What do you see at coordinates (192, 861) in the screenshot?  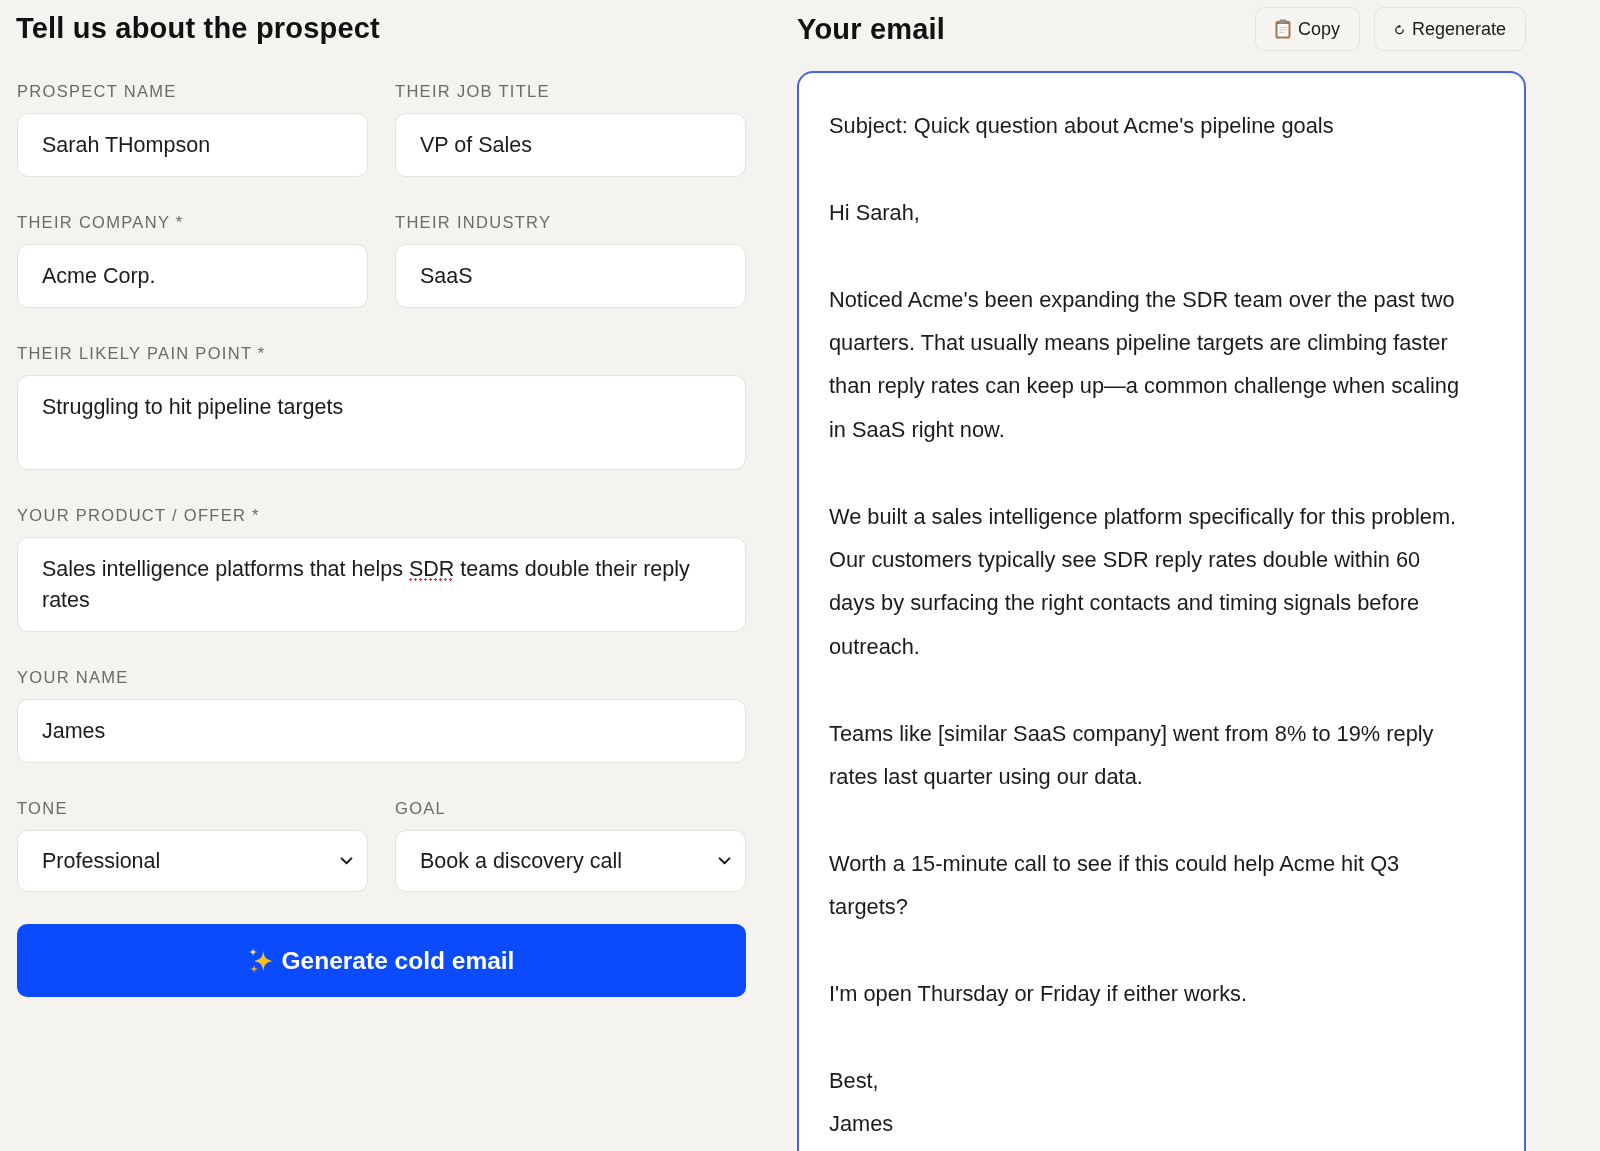 I see `dropdown: Professional` at bounding box center [192, 861].